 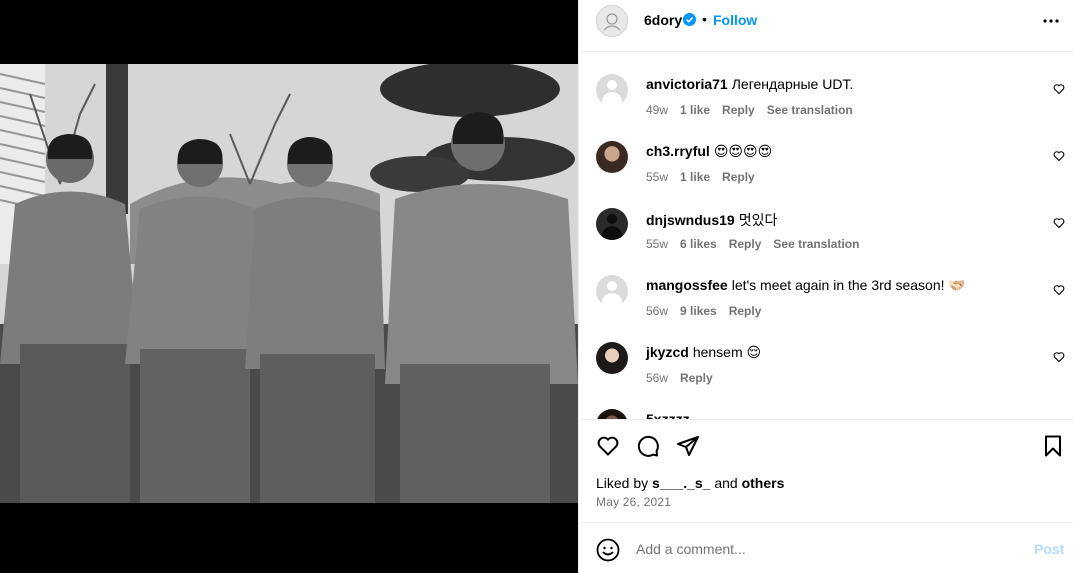 I want to click on comment-item: jkyzcd hensem 😌 56w Reply, so click(x=826, y=354).